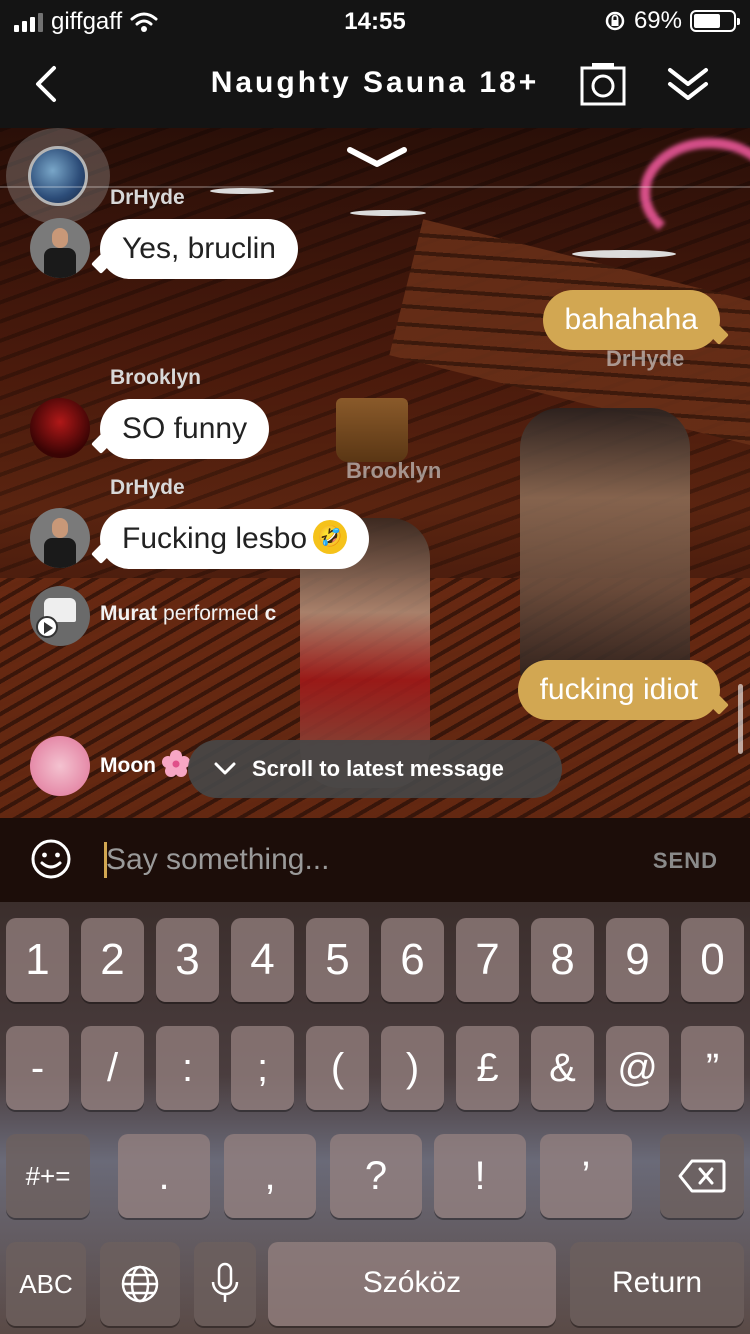 The width and height of the screenshot is (750, 1334). I want to click on return-key: Return, so click(657, 1284).